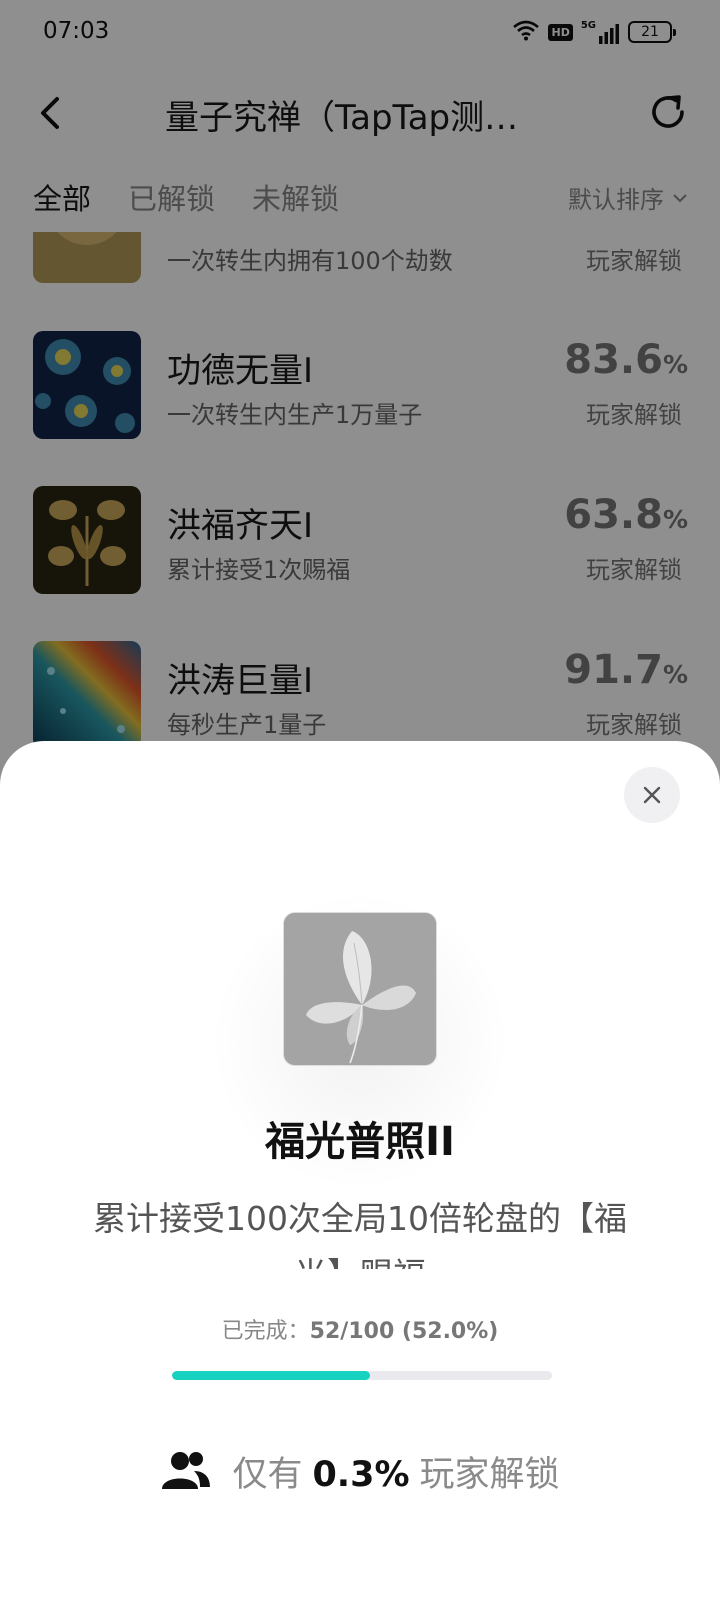 Image resolution: width=720 pixels, height=1612 pixels. I want to click on achievement-description: 累计接受100次全局10倍轮盘的【福光】赐福, so click(360, 1234).